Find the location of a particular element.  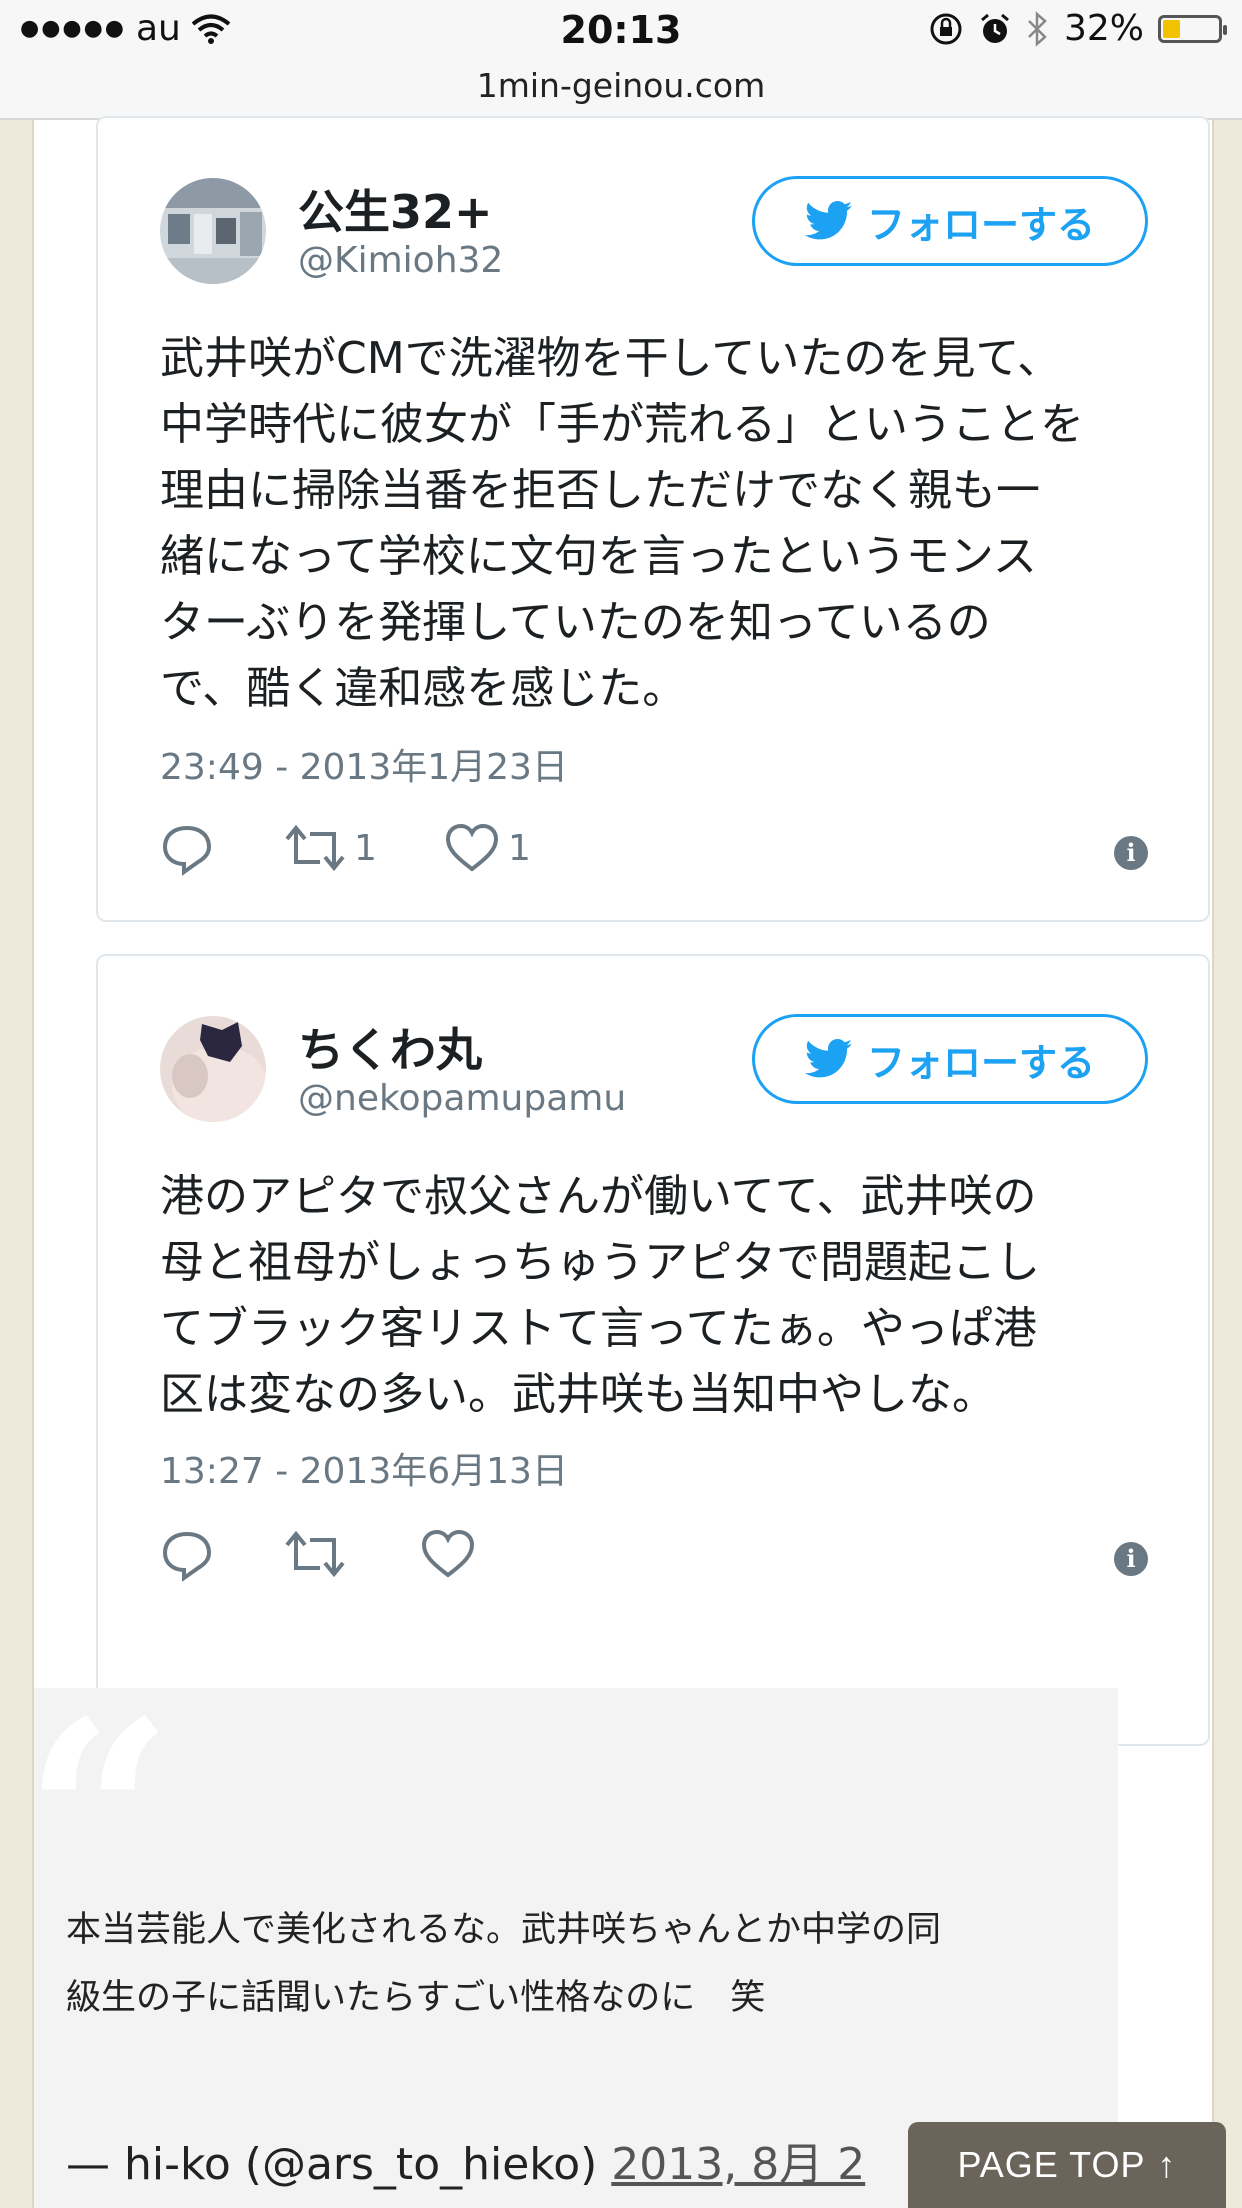

page-top-button: PAGE TOP ↑ is located at coordinates (1067, 2165).